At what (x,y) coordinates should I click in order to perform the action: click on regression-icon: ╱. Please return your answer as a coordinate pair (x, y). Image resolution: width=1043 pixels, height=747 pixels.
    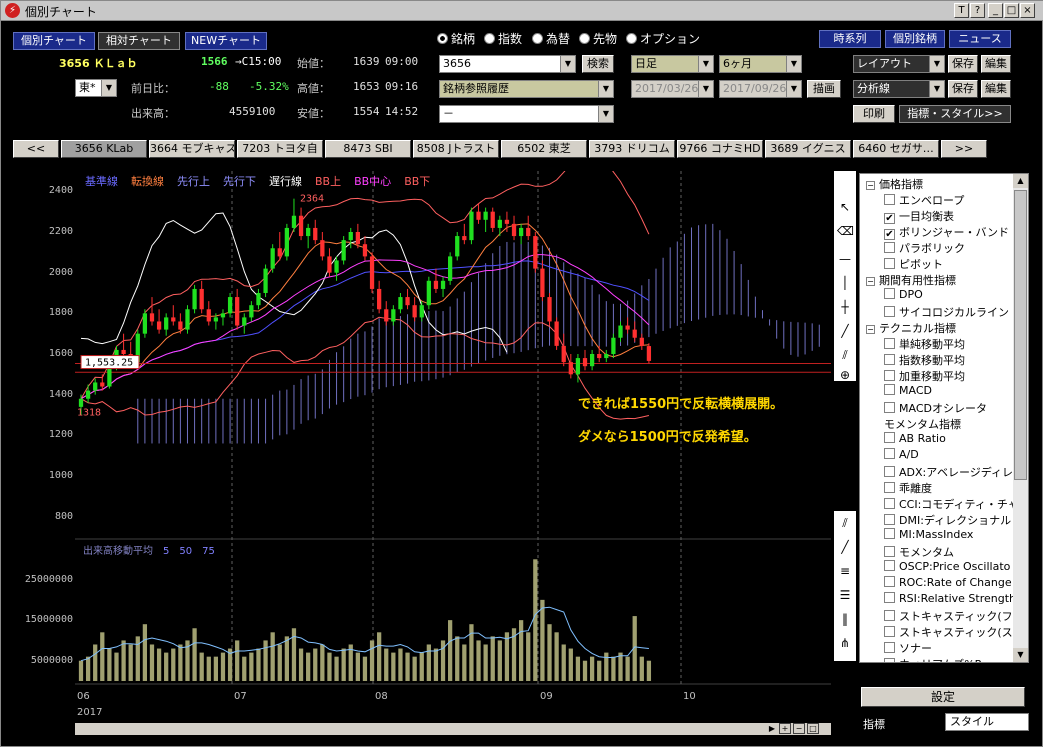
    Looking at the image, I should click on (845, 547).